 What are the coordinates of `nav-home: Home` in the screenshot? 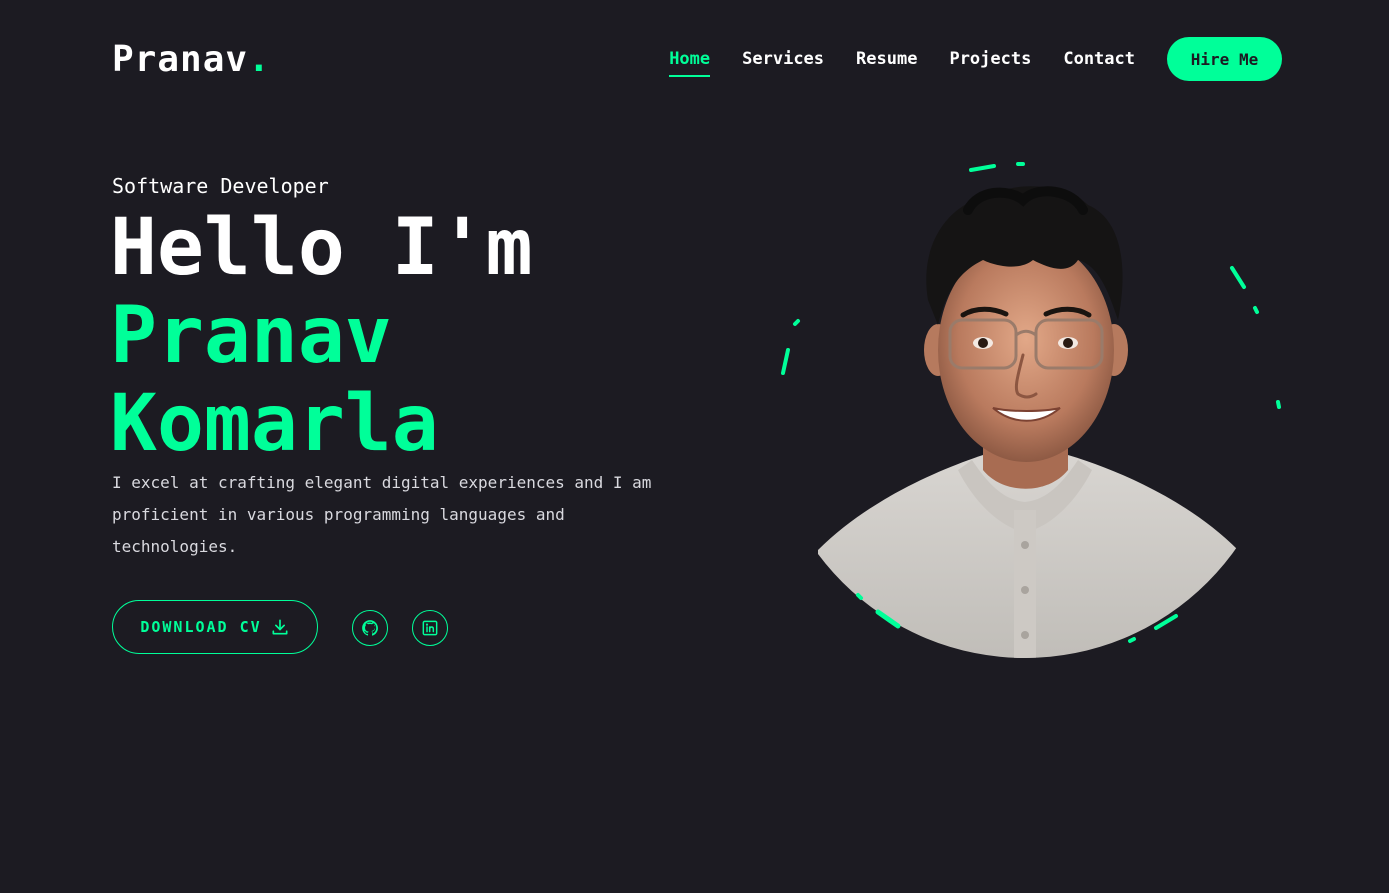 It's located at (689, 62).